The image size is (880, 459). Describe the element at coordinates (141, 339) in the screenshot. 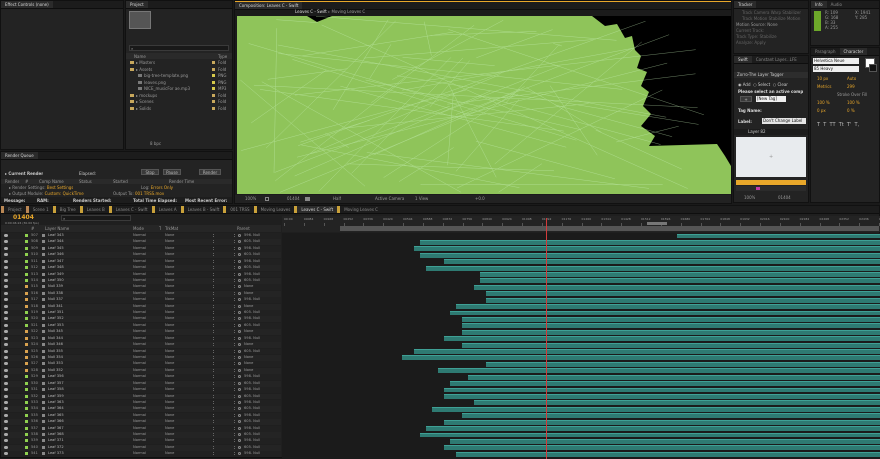

I see `layer-row: 523Null 344NormalNone598. Null` at that location.